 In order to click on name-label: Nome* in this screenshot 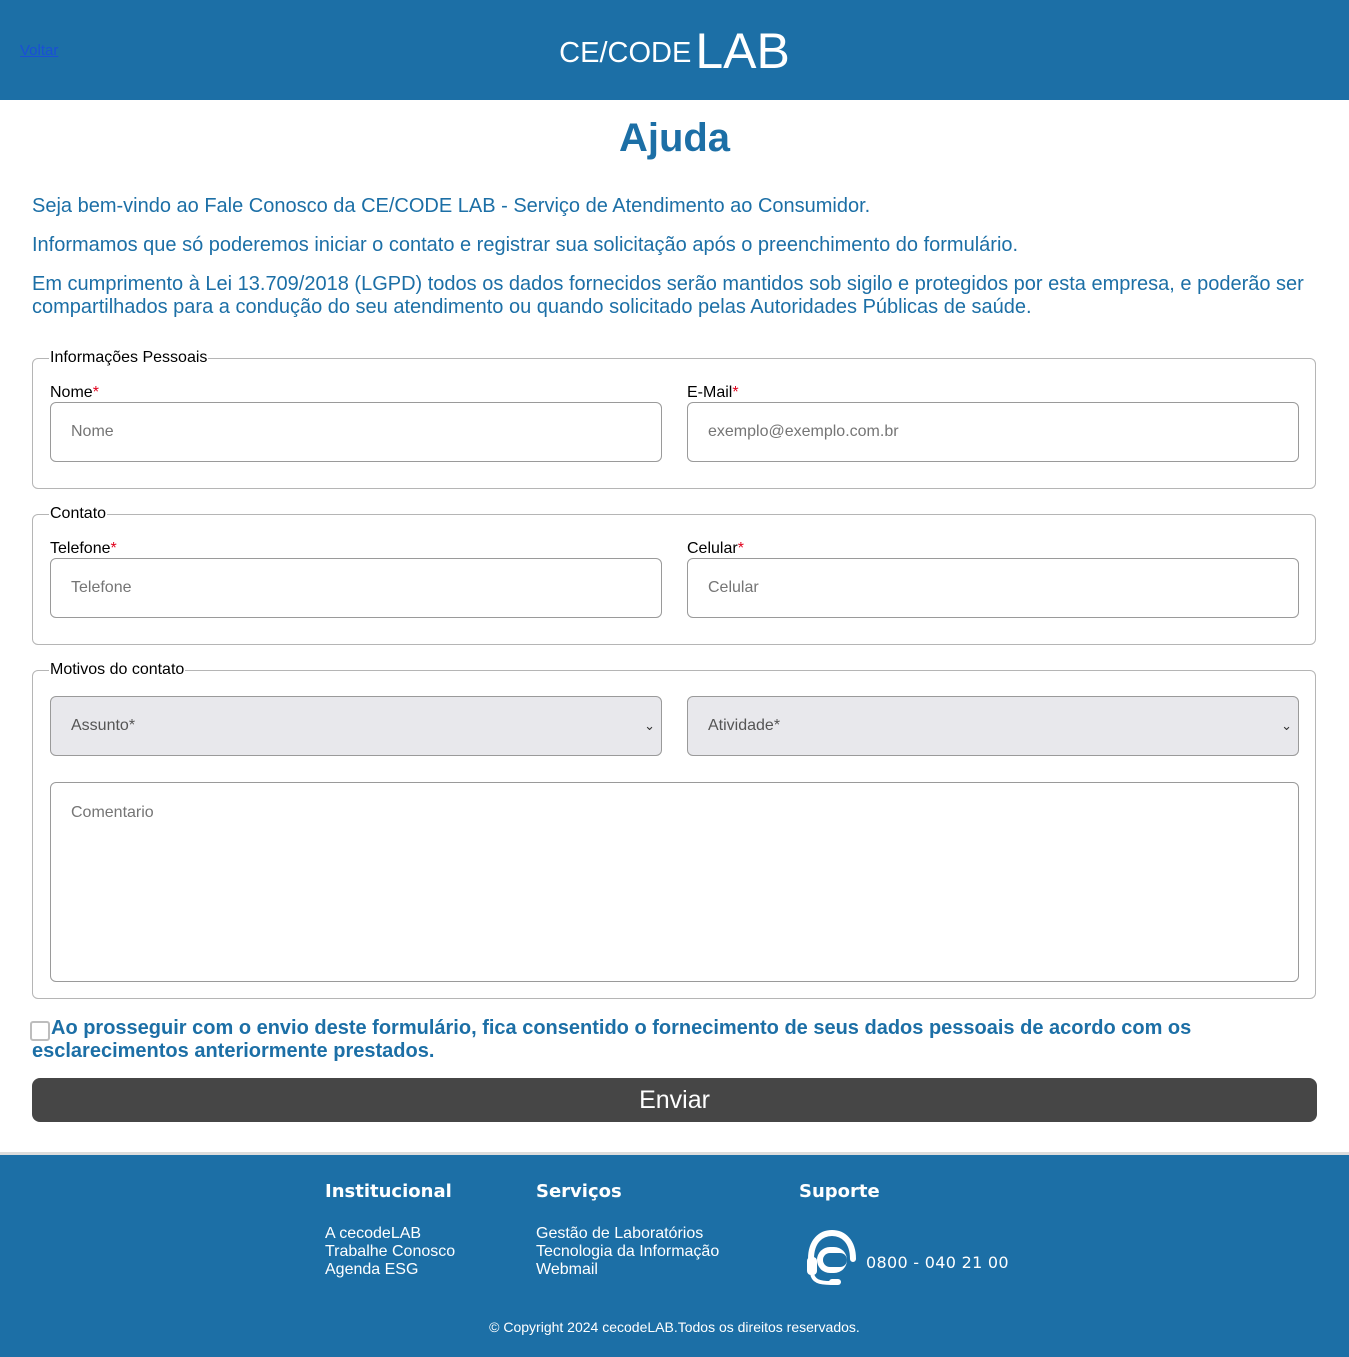, I will do `click(74, 393)`.